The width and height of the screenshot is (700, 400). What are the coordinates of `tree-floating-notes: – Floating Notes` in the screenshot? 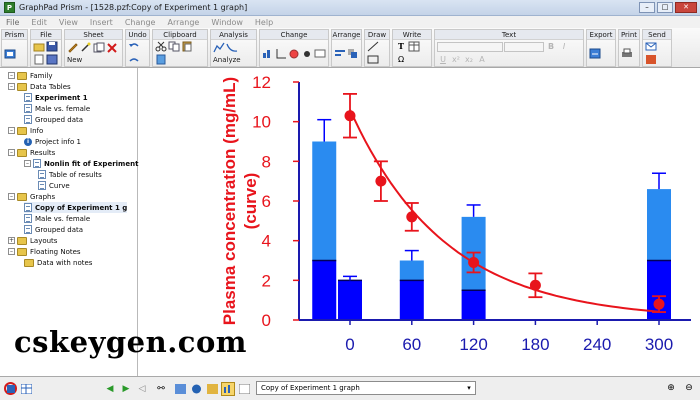 It's located at (44, 251).